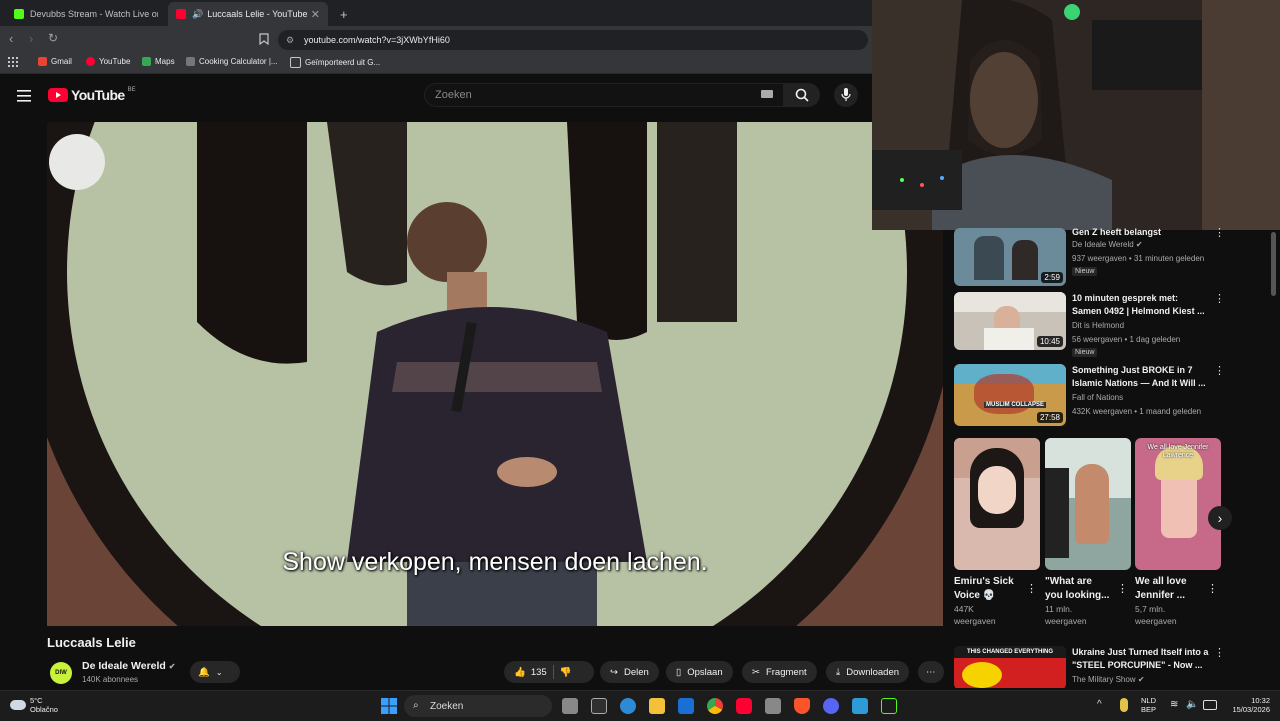 The height and width of the screenshot is (721, 1280). I want to click on share-button: ↪ Delen, so click(629, 672).